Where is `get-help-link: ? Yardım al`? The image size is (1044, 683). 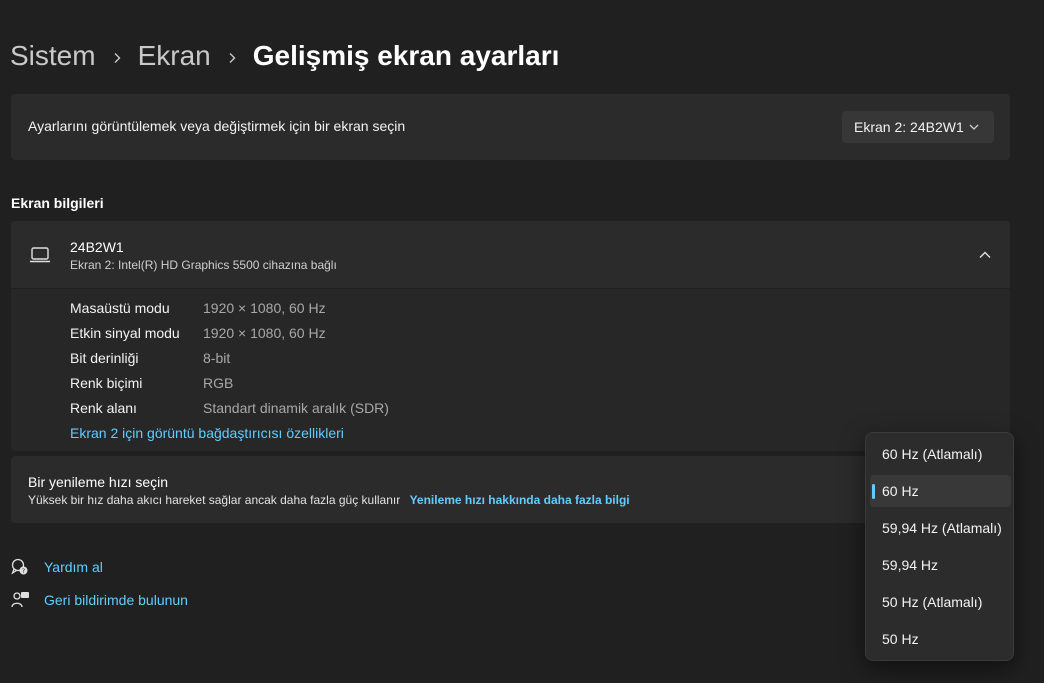
get-help-link: ? Yardım al is located at coordinates (56, 567).